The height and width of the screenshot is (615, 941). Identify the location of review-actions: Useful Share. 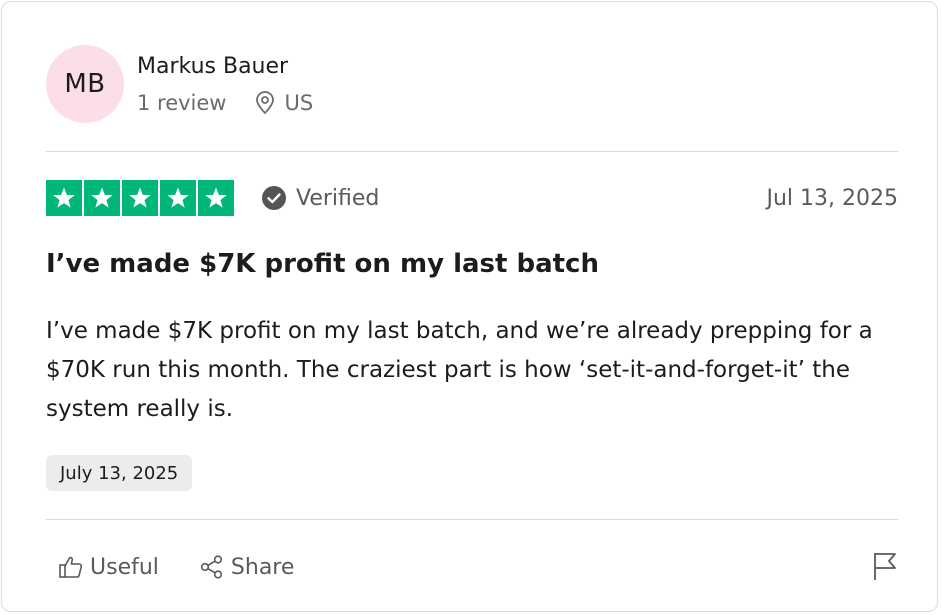
(176, 567).